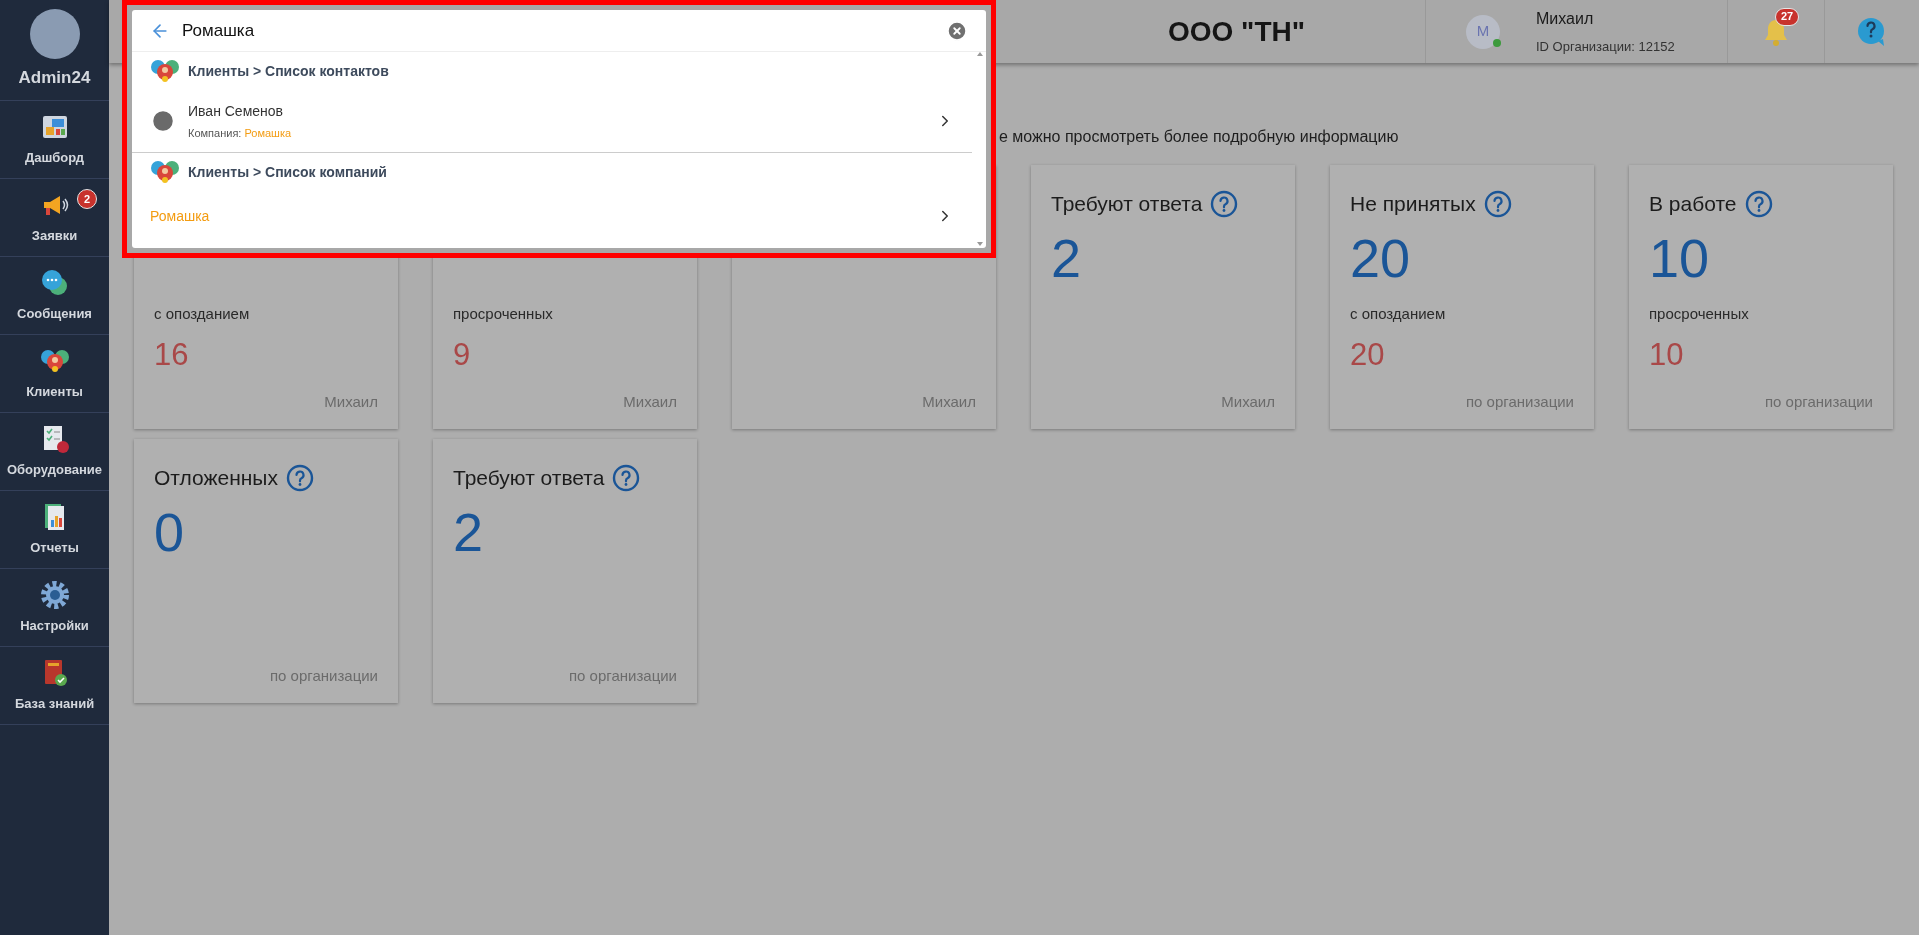 The height and width of the screenshot is (935, 1919). Describe the element at coordinates (1679, 258) in the screenshot. I see `card-value: 10` at that location.